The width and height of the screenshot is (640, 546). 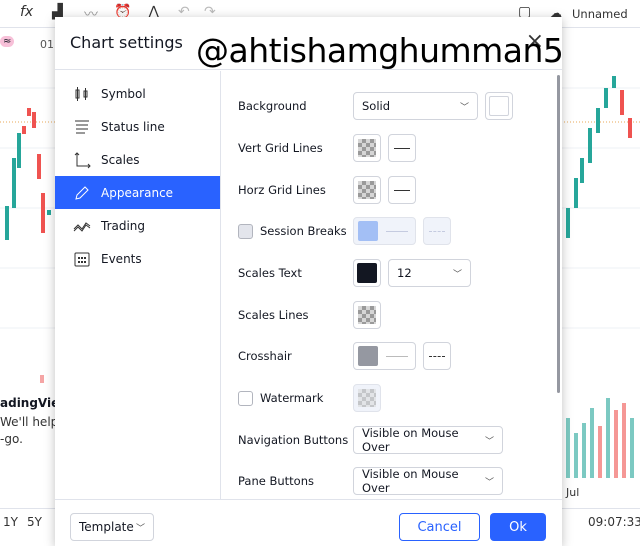 I want to click on ok-button: Ok, so click(x=518, y=527).